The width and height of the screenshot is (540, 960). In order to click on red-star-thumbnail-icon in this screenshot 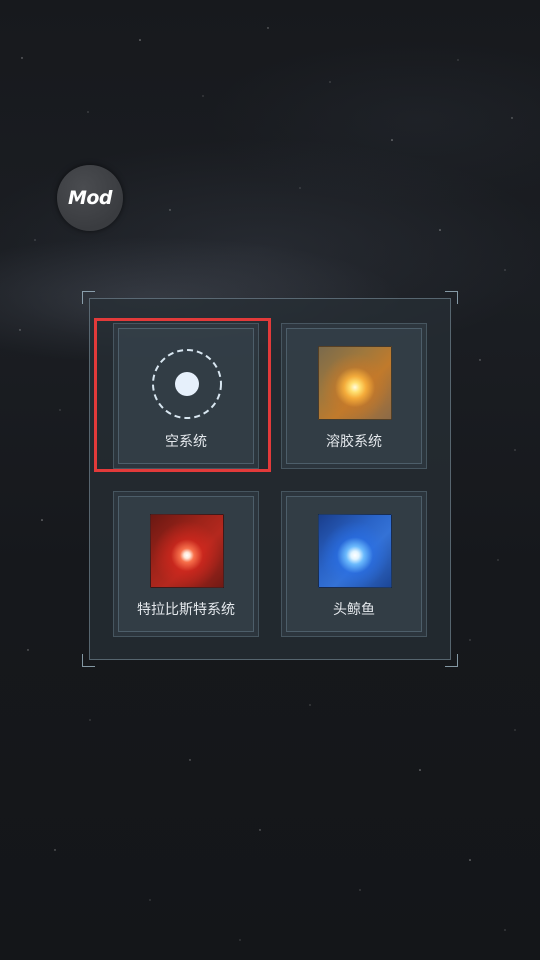, I will do `click(187, 551)`.